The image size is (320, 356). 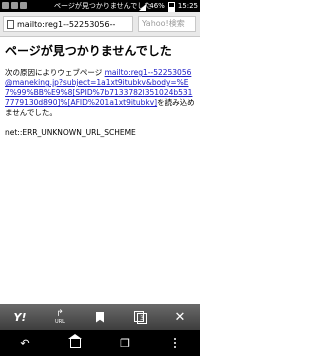 What do you see at coordinates (60, 322) in the screenshot?
I see `url-label: URL` at bounding box center [60, 322].